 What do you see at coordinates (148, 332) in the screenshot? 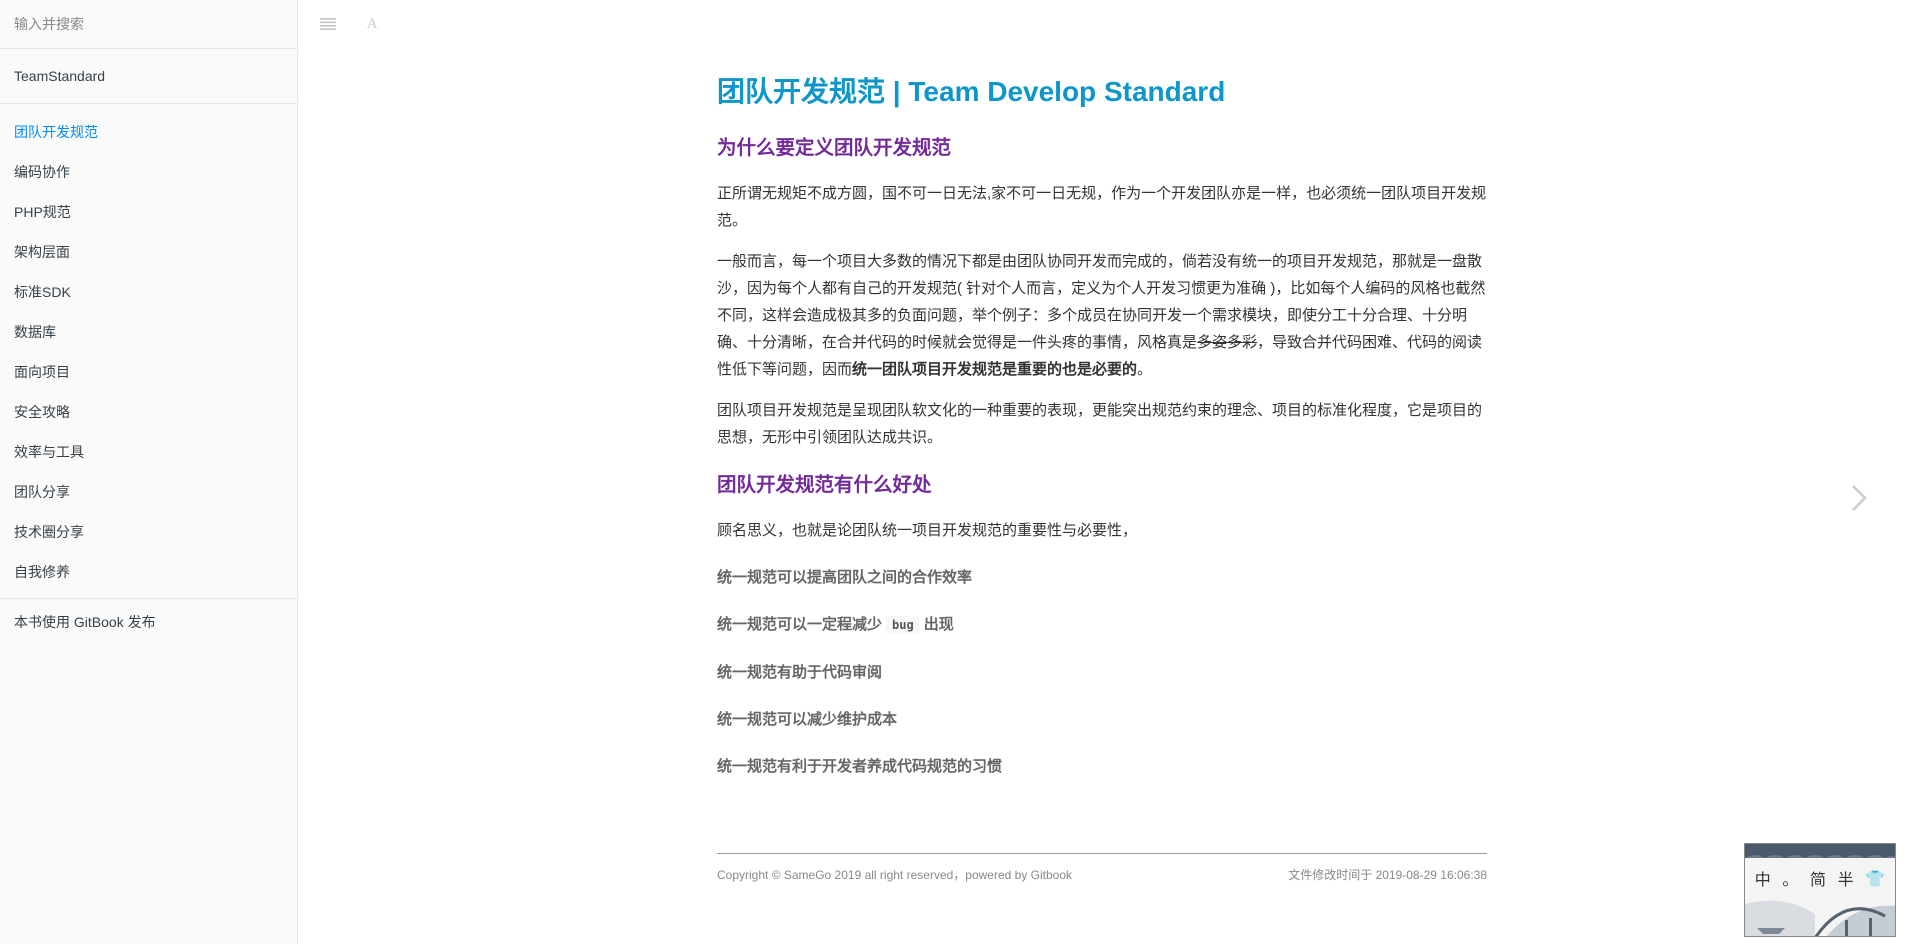
I see `sidebar-item-database: 数据库` at bounding box center [148, 332].